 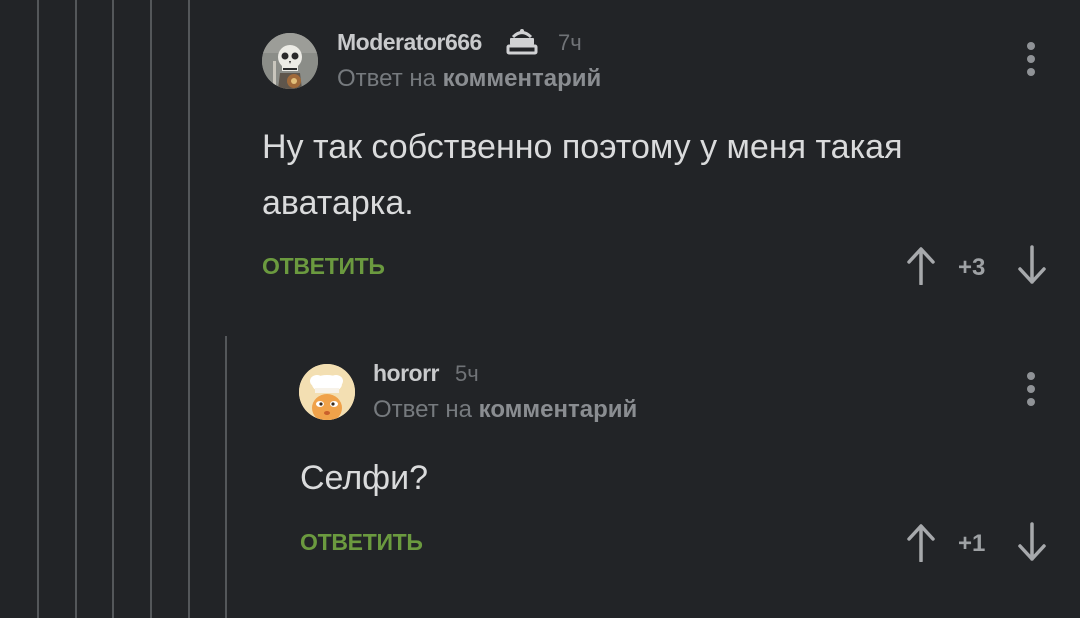 I want to click on username: Moderator666, so click(x=409, y=42).